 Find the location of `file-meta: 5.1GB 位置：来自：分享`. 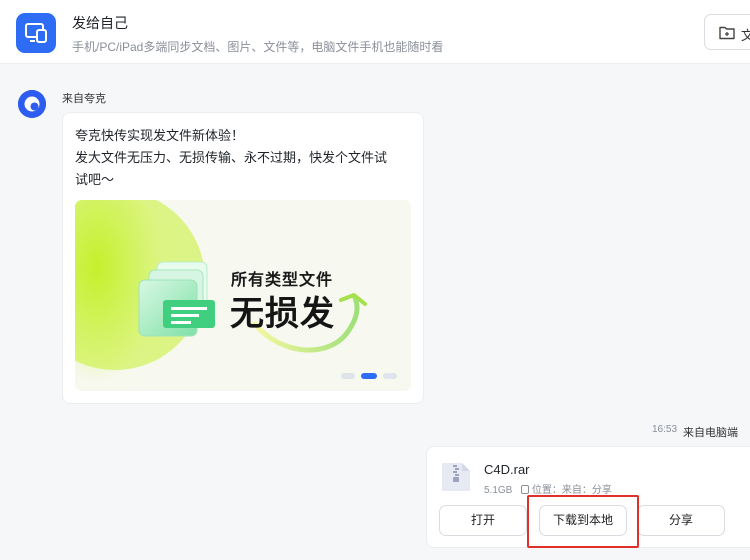

file-meta: 5.1GB 位置：来自：分享 is located at coordinates (548, 488).